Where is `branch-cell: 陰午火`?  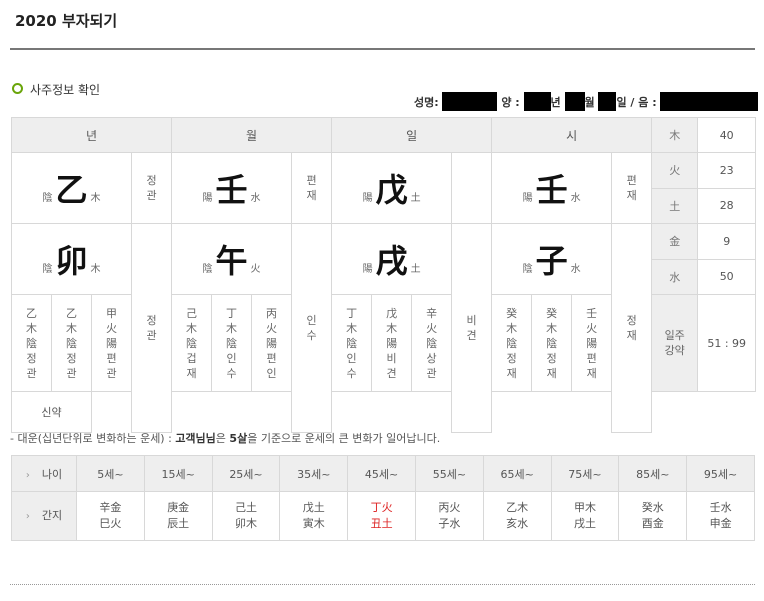
branch-cell: 陰午火 is located at coordinates (232, 259).